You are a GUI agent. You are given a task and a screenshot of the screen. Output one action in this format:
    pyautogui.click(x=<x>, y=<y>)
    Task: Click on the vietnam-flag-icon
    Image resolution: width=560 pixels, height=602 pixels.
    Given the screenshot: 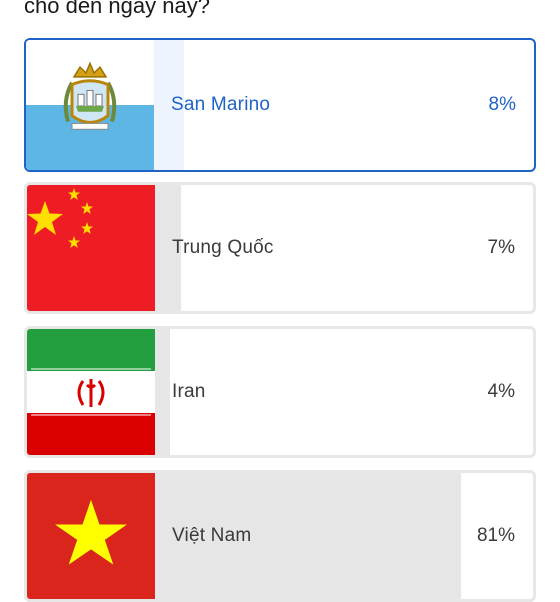 What is the action you would take?
    pyautogui.click(x=91, y=536)
    